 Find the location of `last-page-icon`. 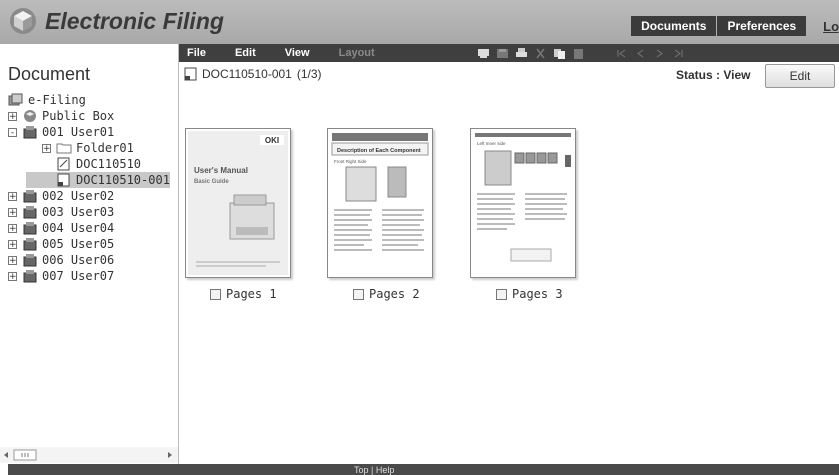

last-page-icon is located at coordinates (678, 53).